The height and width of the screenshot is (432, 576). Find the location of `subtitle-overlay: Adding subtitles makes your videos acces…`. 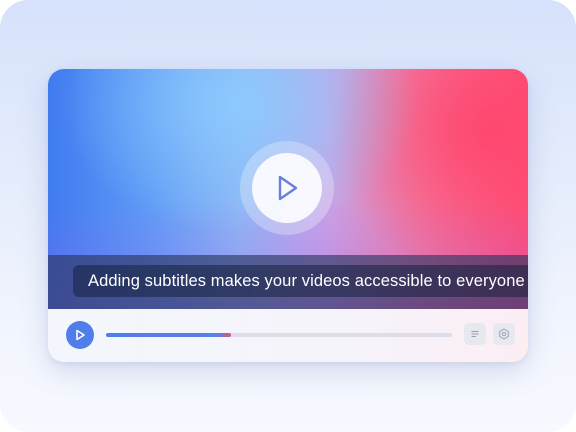

subtitle-overlay: Adding subtitles makes your videos acces… is located at coordinates (288, 282).